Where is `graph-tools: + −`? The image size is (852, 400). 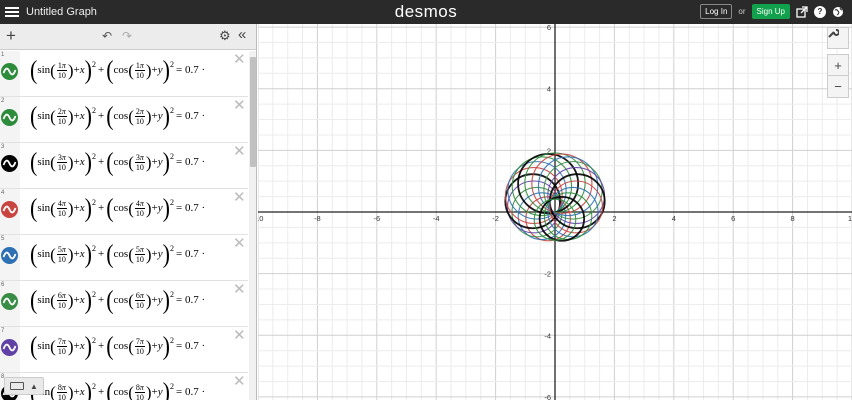 graph-tools: + − is located at coordinates (838, 62).